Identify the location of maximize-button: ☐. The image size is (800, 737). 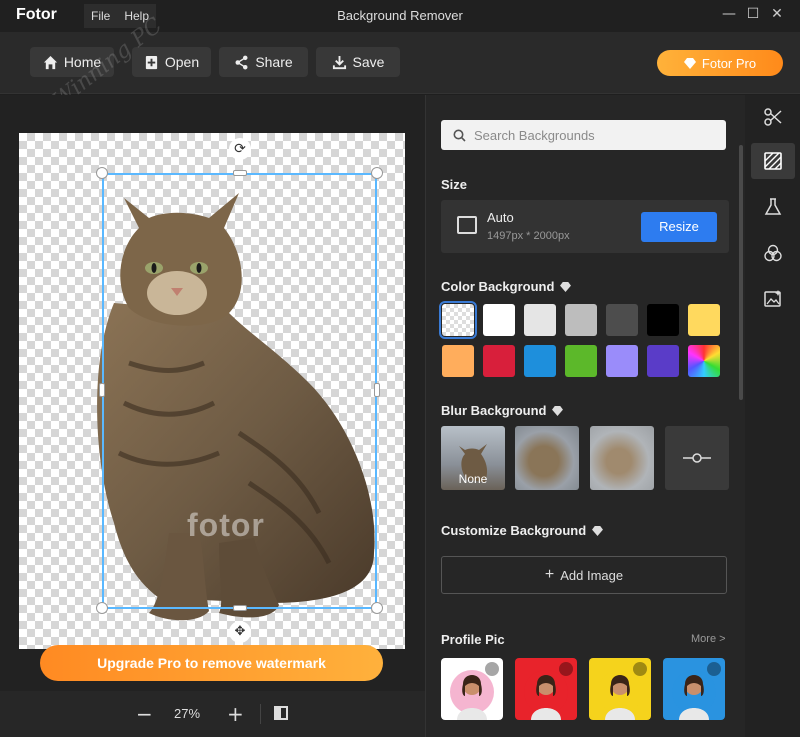
(753, 16).